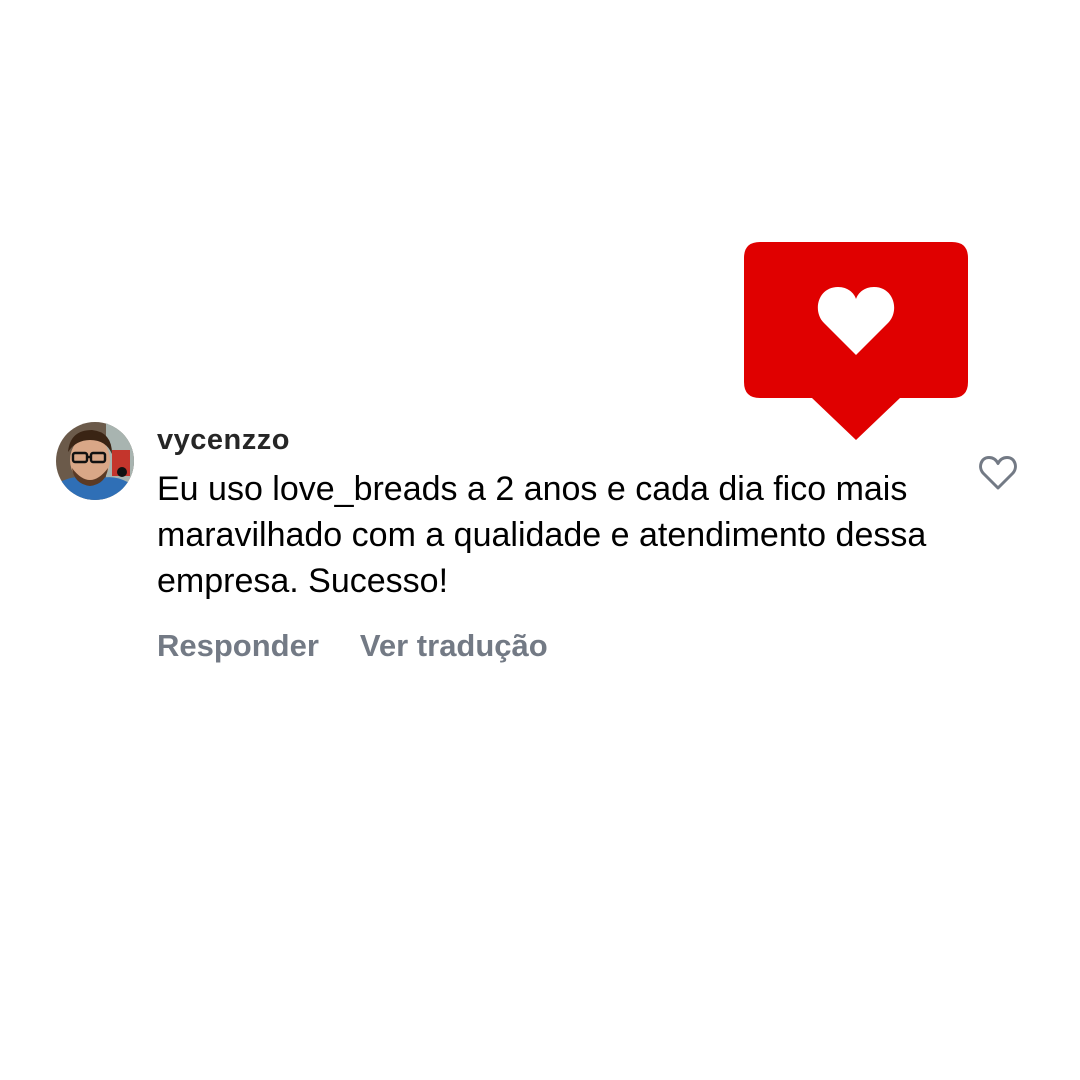  I want to click on comment-actions: Responder Ver tradução, so click(552, 646).